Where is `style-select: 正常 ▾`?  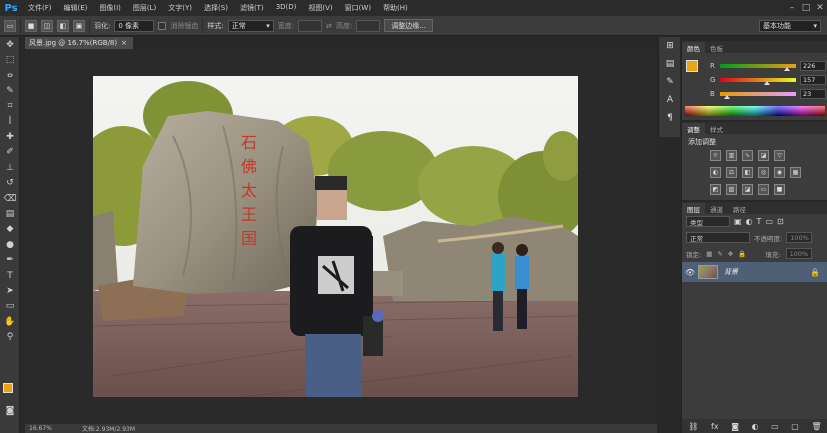 style-select: 正常 ▾ is located at coordinates (250, 25).